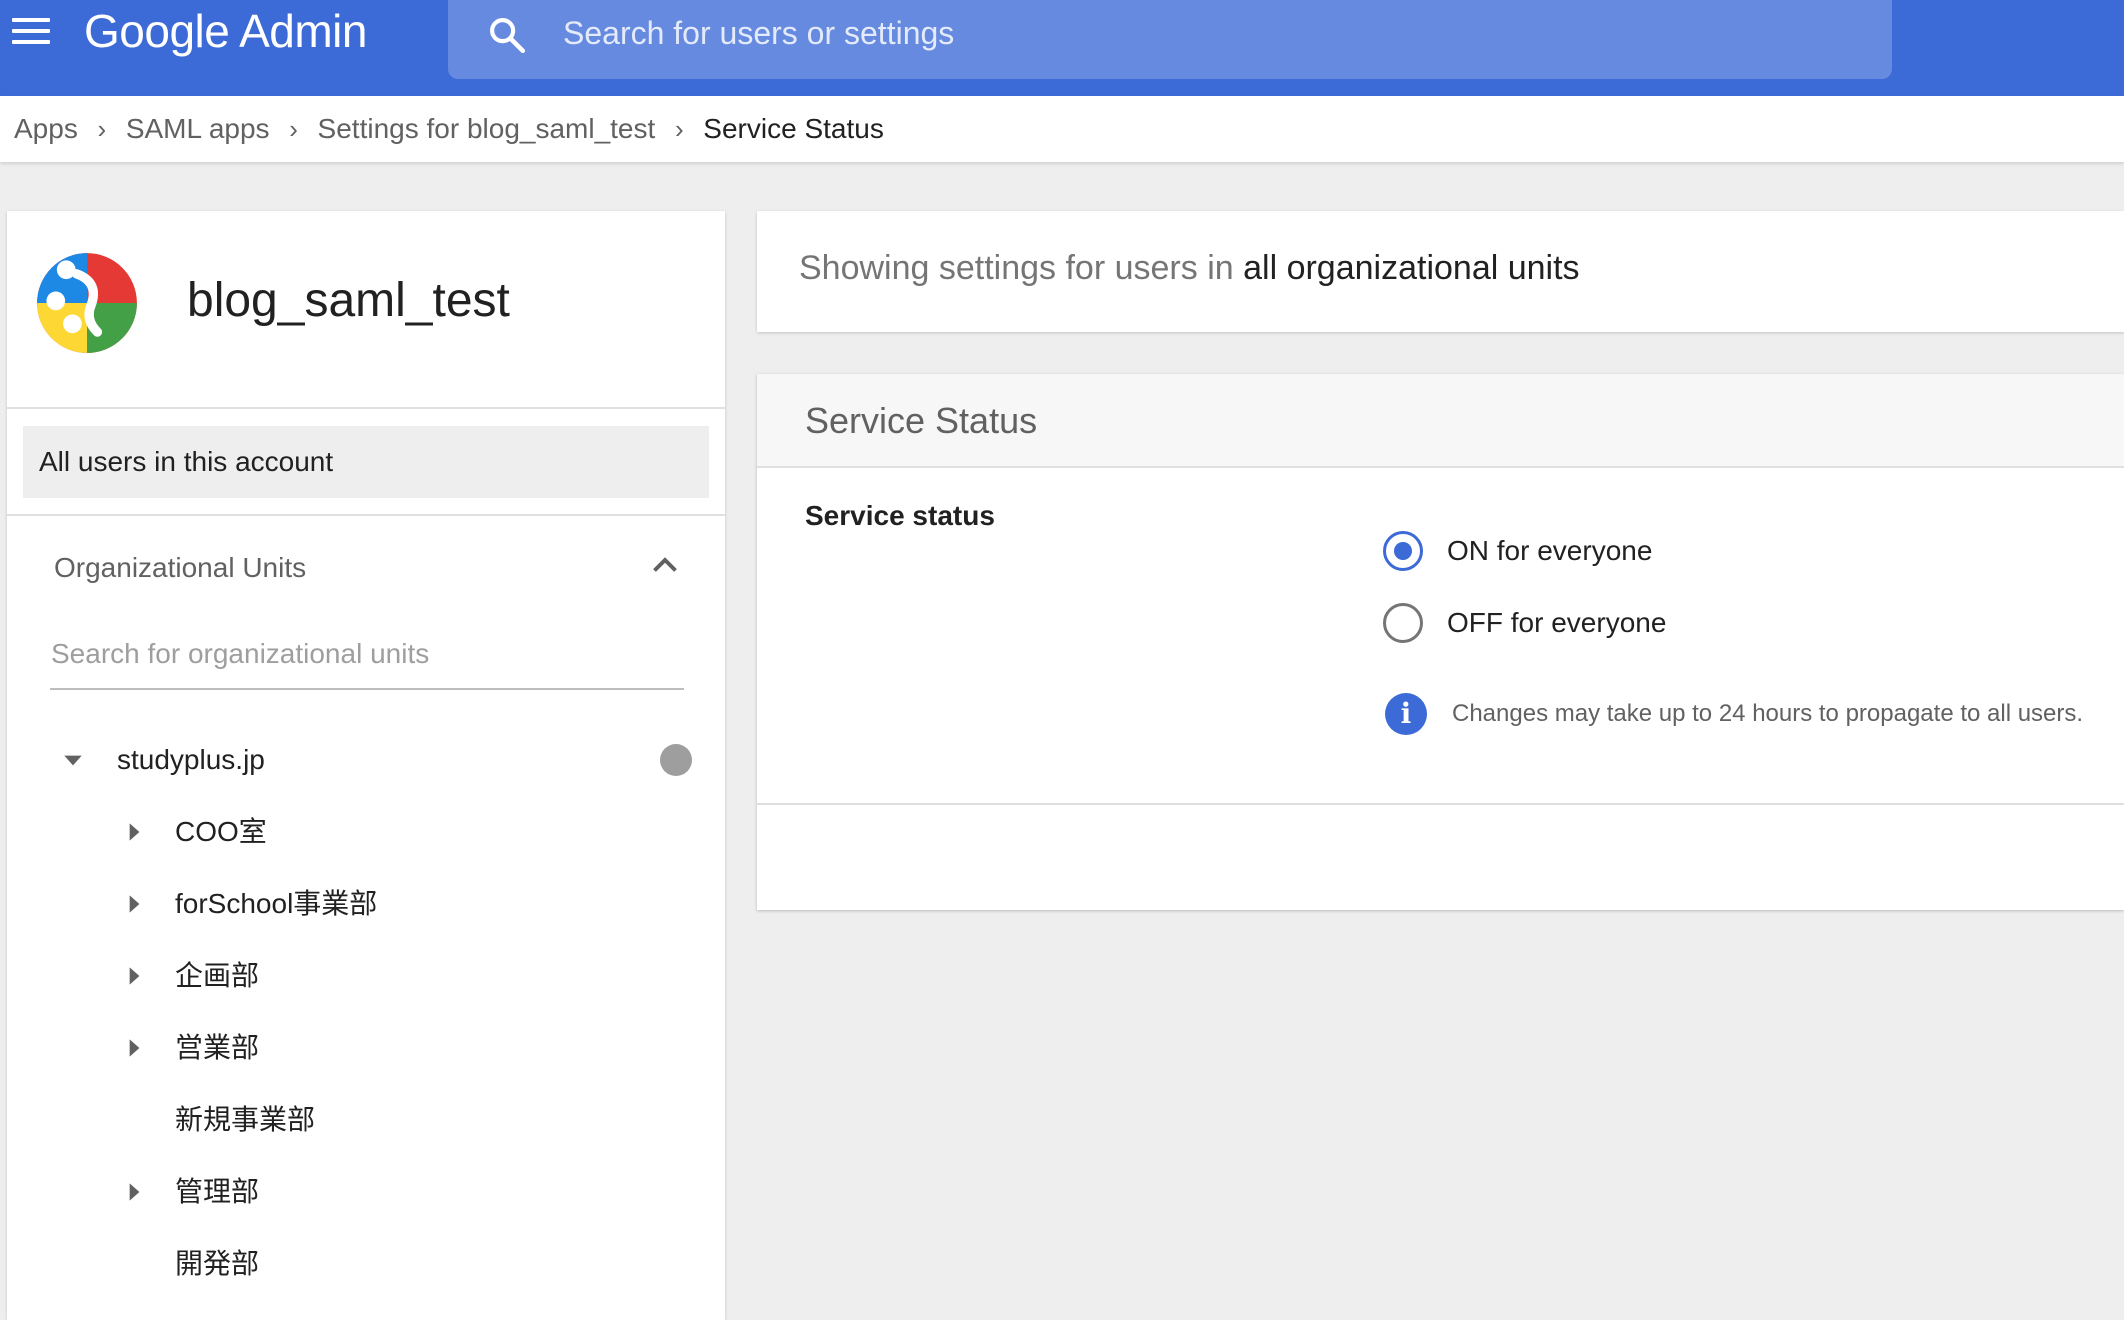 The height and width of the screenshot is (1320, 2124). What do you see at coordinates (1411, 268) in the screenshot?
I see `scope-value: all organizational units` at bounding box center [1411, 268].